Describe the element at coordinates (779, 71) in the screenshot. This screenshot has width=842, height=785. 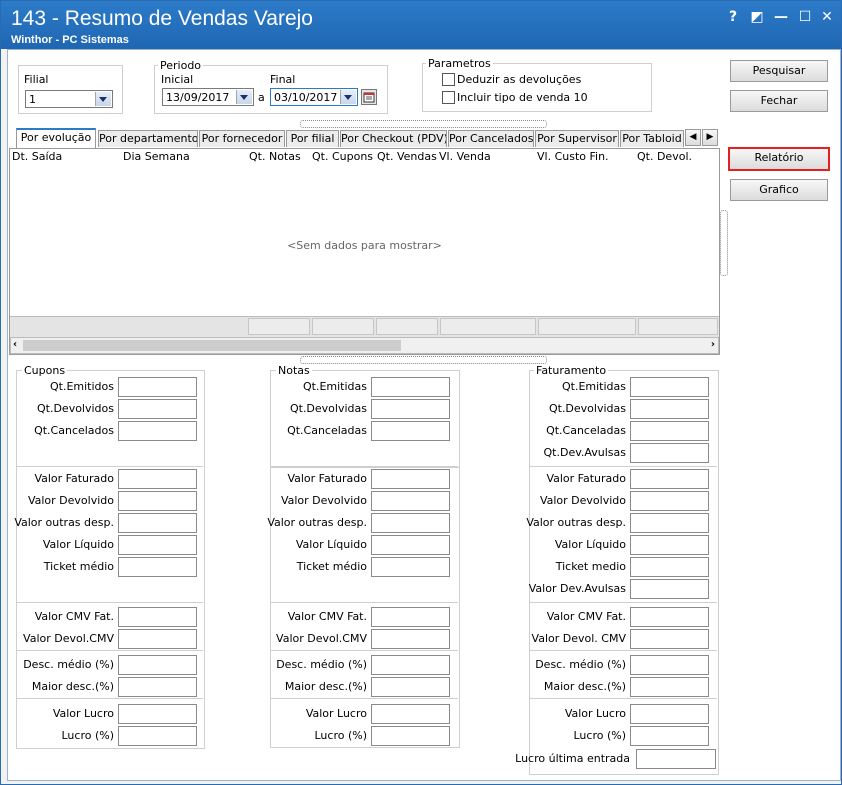
I see `pesquisar-button: Pesquisar` at that location.